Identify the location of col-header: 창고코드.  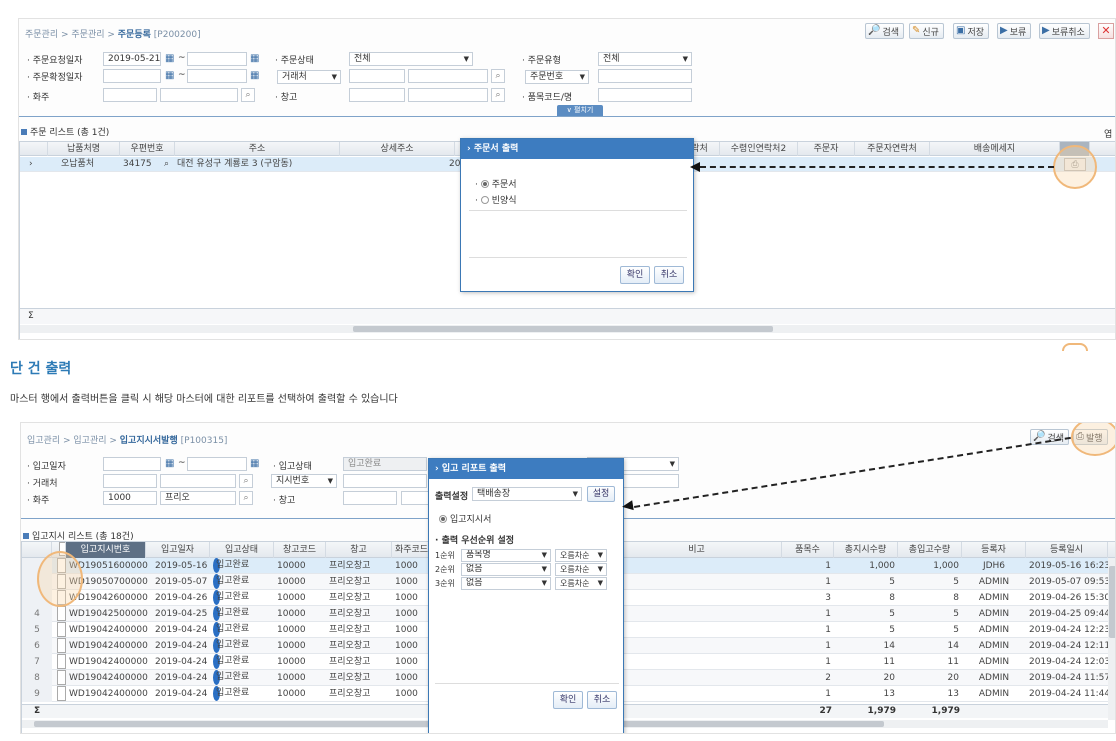
(300, 550).